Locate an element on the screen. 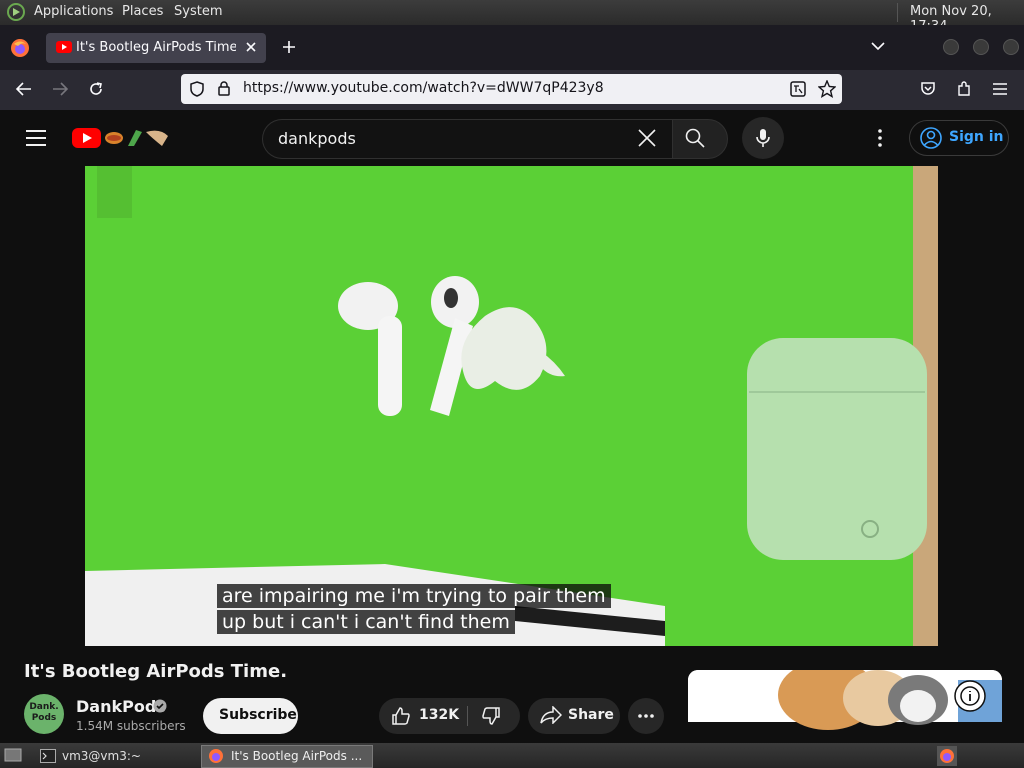  places-menu: Places is located at coordinates (142, 11).